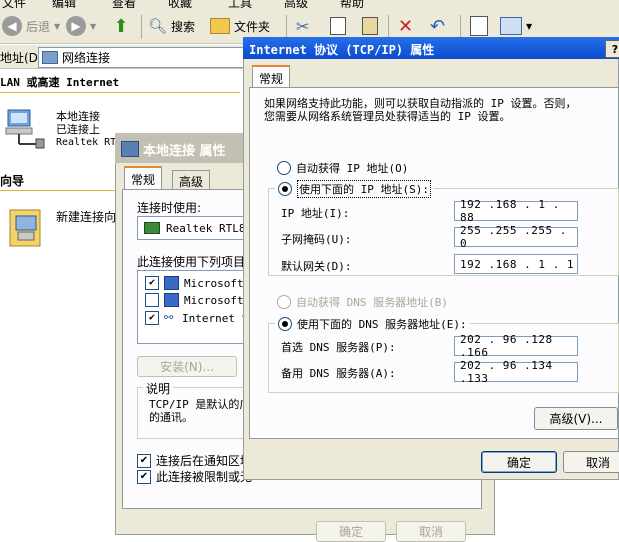  Describe the element at coordinates (124, 4) in the screenshot. I see `menu-view: 查看` at that location.